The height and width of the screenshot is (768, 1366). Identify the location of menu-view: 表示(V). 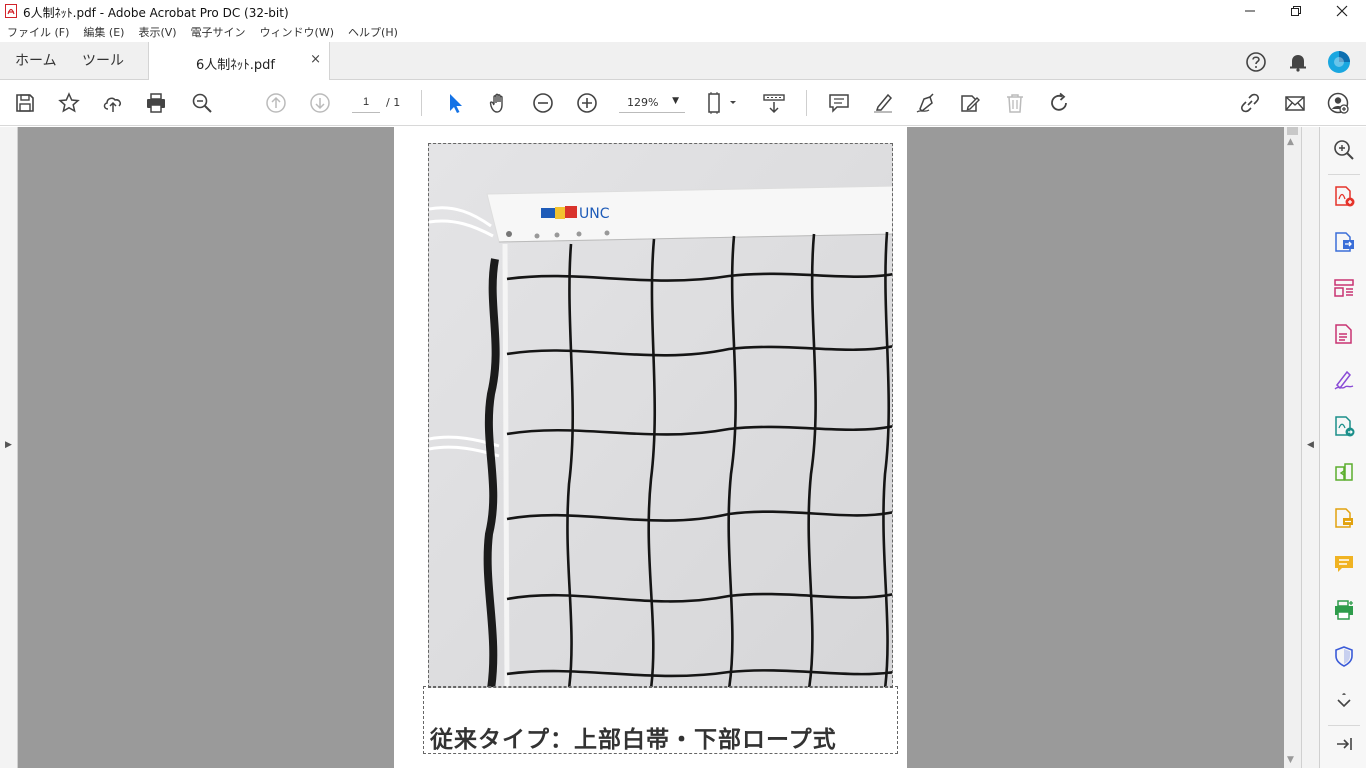
(157, 32).